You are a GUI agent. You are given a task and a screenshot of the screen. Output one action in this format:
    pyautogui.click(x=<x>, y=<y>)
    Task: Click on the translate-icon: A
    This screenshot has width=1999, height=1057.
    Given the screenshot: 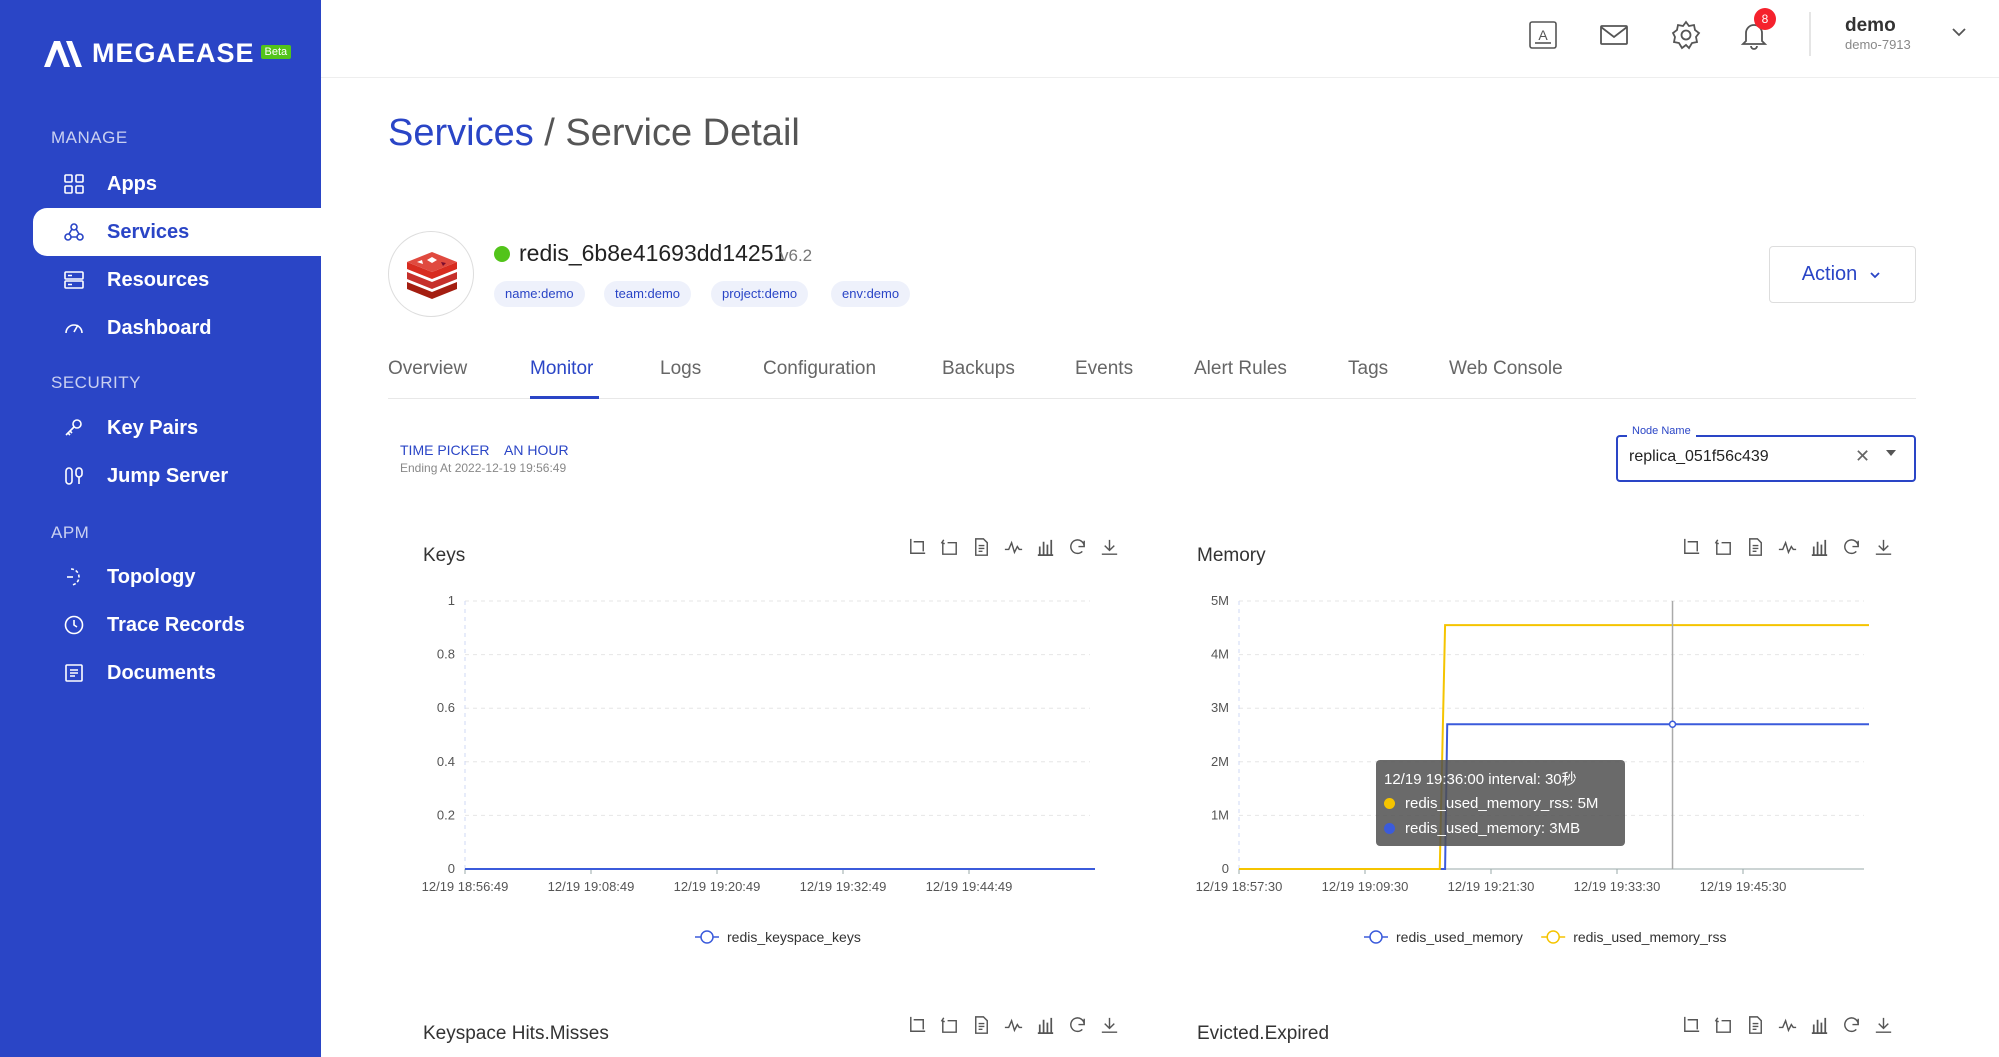 What is the action you would take?
    pyautogui.click(x=1543, y=35)
    